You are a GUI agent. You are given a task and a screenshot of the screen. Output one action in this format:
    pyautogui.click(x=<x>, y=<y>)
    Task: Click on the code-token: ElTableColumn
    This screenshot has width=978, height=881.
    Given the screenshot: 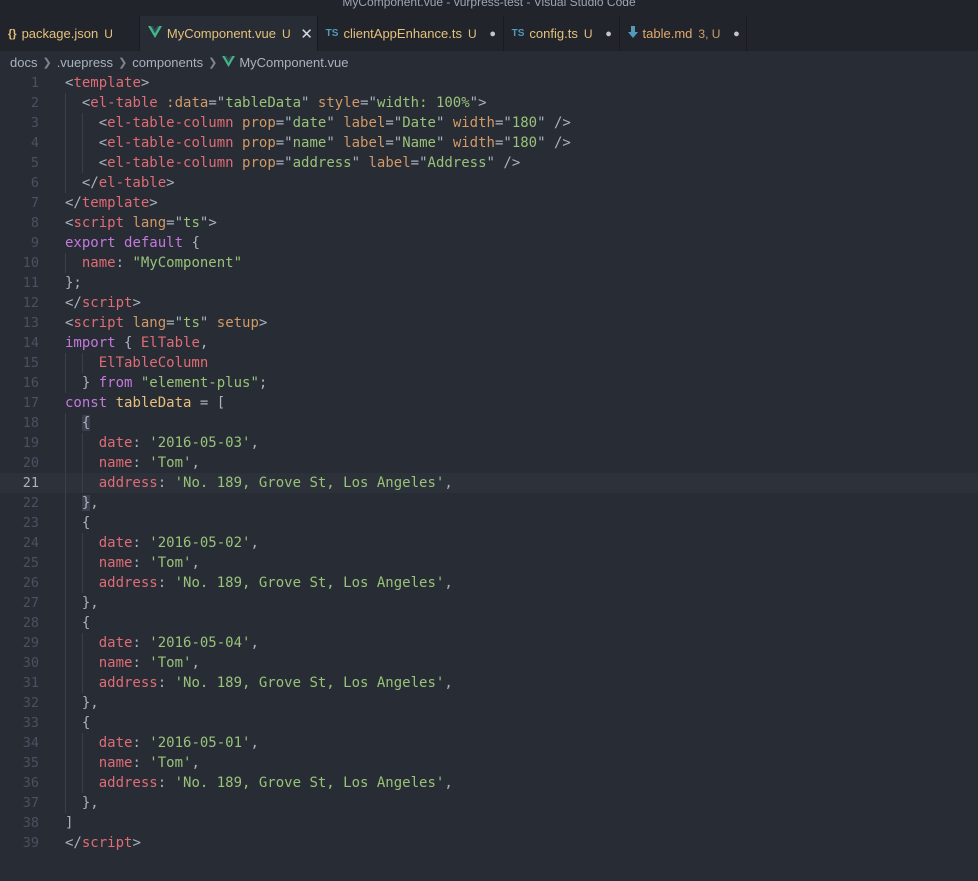 What is the action you would take?
    pyautogui.click(x=153, y=363)
    